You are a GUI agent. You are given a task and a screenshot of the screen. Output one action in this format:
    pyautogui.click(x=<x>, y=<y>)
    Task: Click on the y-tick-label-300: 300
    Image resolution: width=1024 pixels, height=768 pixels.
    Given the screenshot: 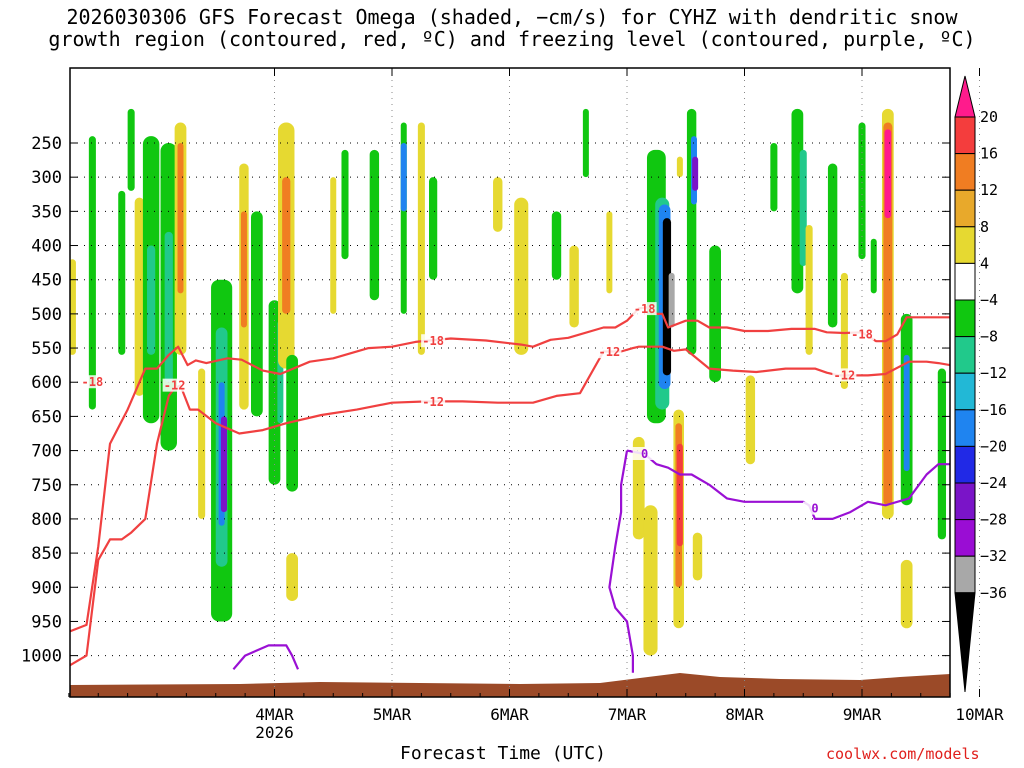 What is the action you would take?
    pyautogui.click(x=46, y=178)
    